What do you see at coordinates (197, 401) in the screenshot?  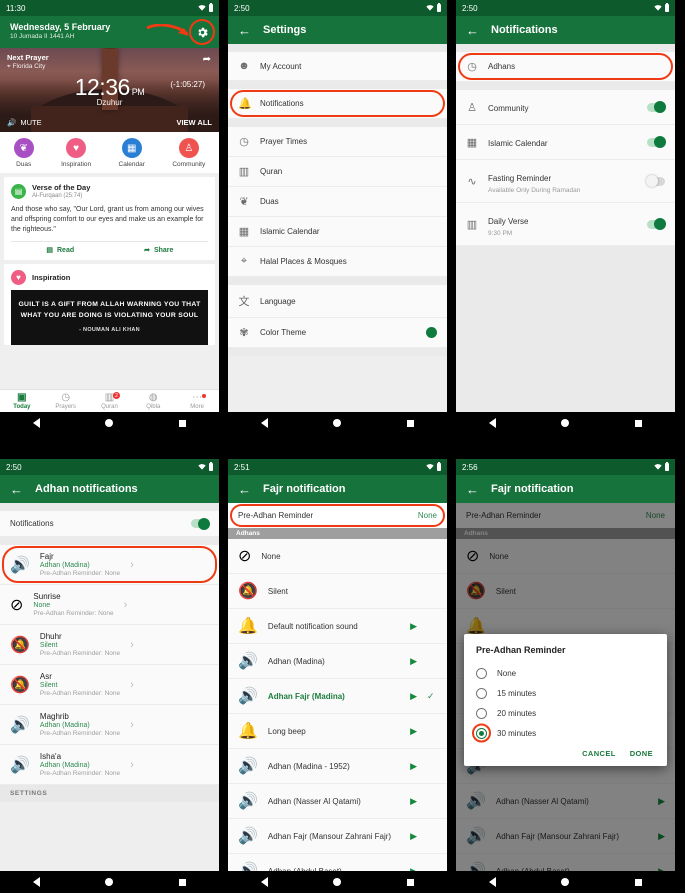 I see `tab-more: ⋯ More` at bounding box center [197, 401].